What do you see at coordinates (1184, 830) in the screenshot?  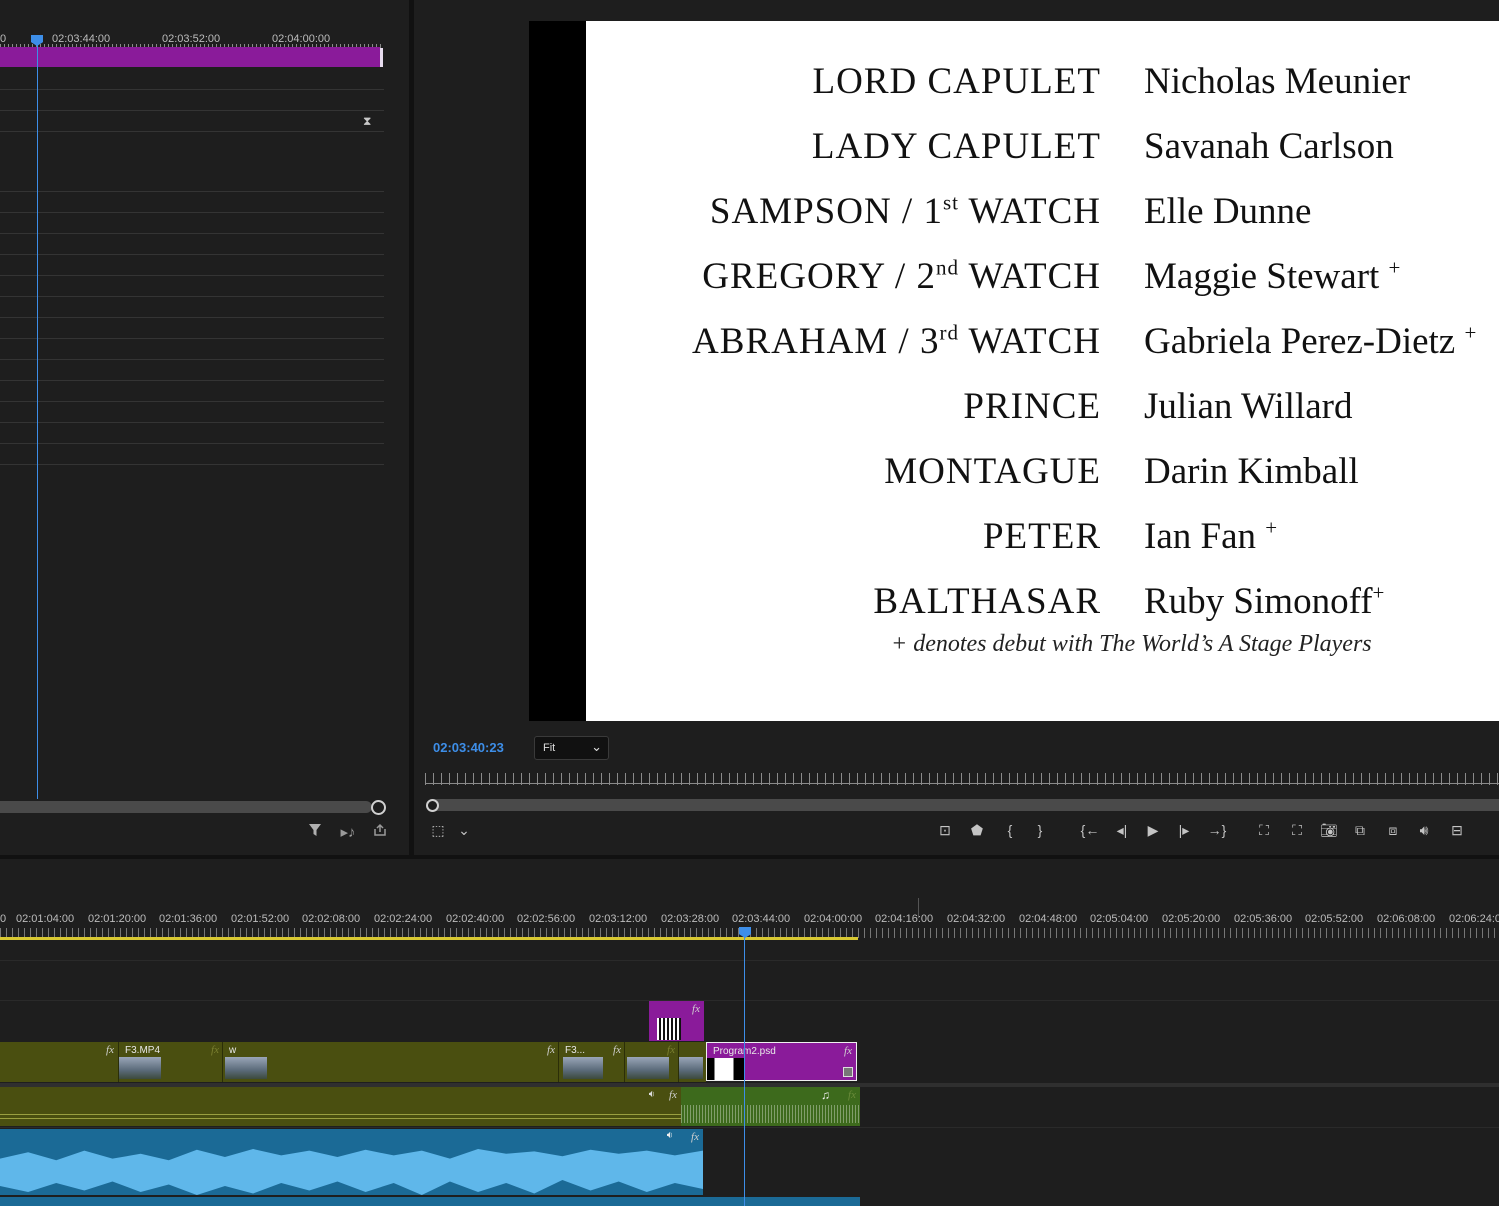 I see `step-forward-icon: |▸` at bounding box center [1184, 830].